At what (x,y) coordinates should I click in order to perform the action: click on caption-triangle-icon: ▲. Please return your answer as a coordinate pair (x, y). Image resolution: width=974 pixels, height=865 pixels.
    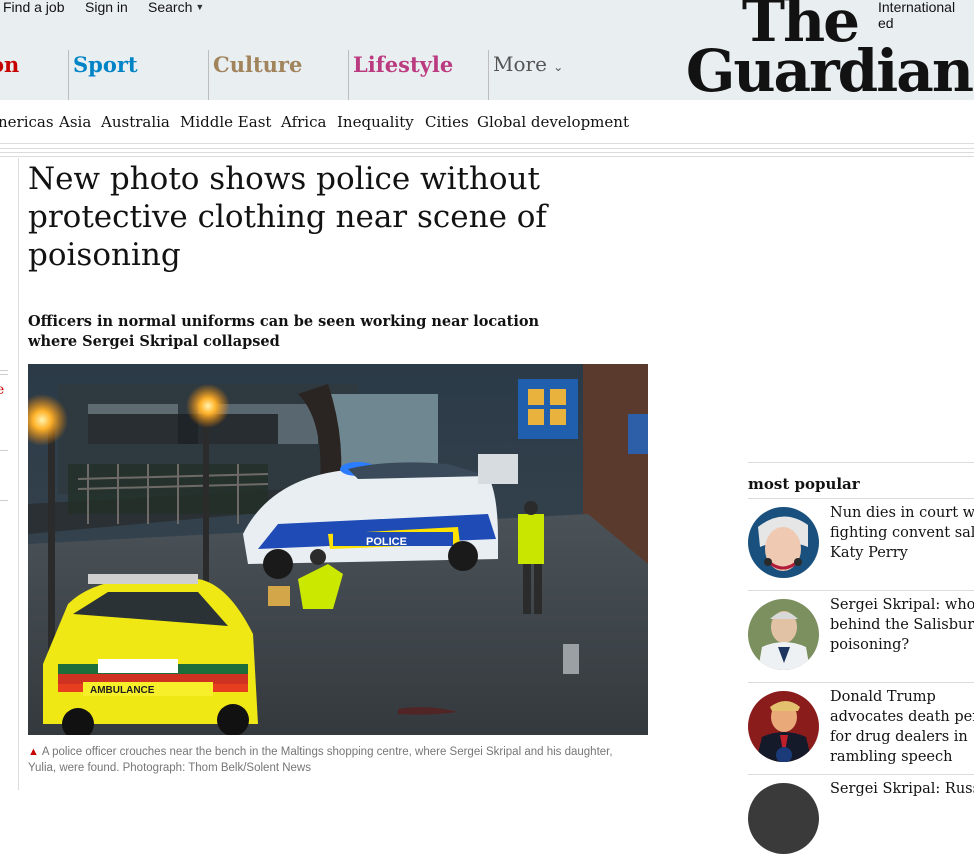
    Looking at the image, I should click on (33, 752).